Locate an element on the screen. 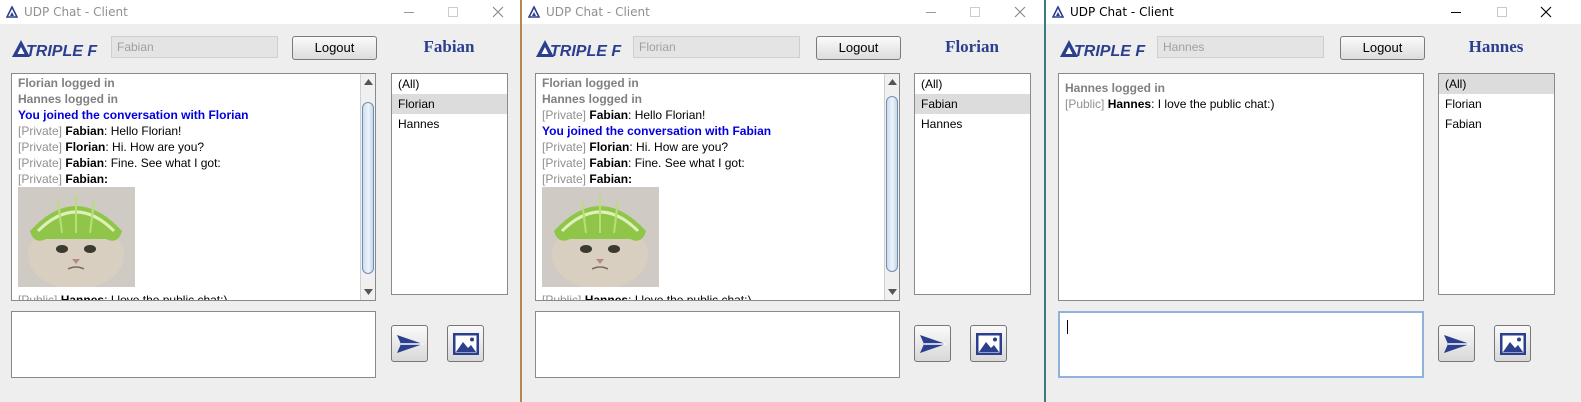 The height and width of the screenshot is (402, 1581). chat-line-joined: You joined the conversation with Fabian is located at coordinates (657, 131).